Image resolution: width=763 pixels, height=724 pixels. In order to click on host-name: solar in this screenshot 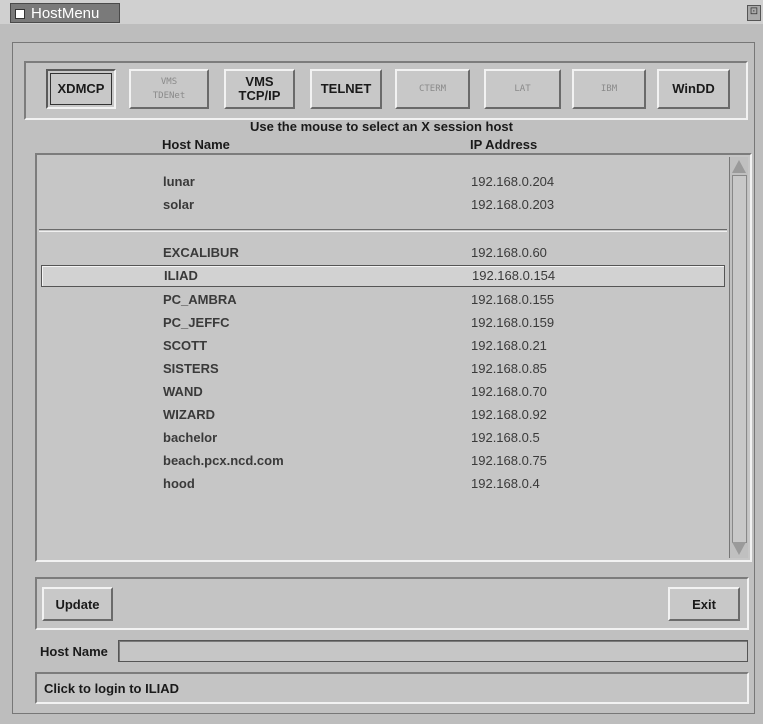, I will do `click(179, 204)`.